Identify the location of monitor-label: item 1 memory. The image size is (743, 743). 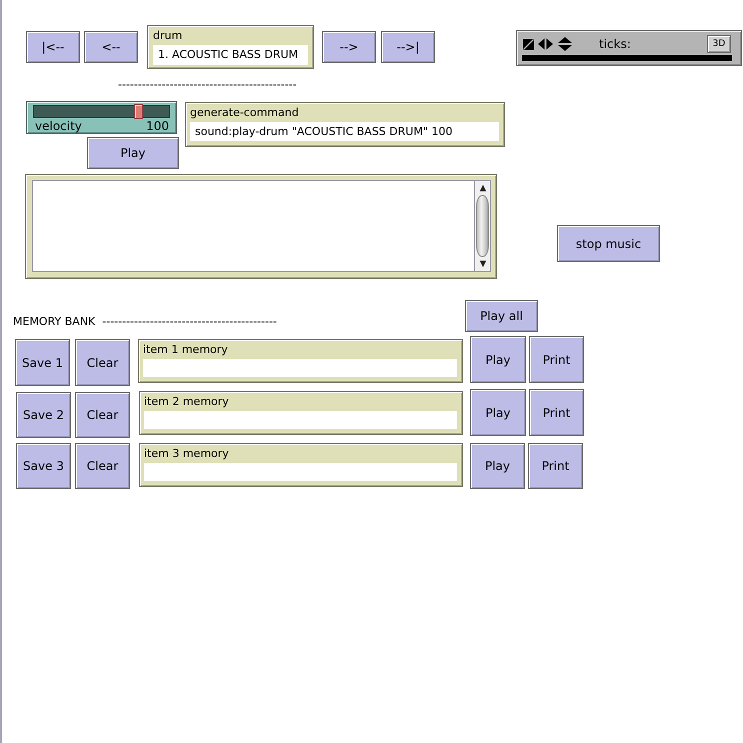
(185, 349).